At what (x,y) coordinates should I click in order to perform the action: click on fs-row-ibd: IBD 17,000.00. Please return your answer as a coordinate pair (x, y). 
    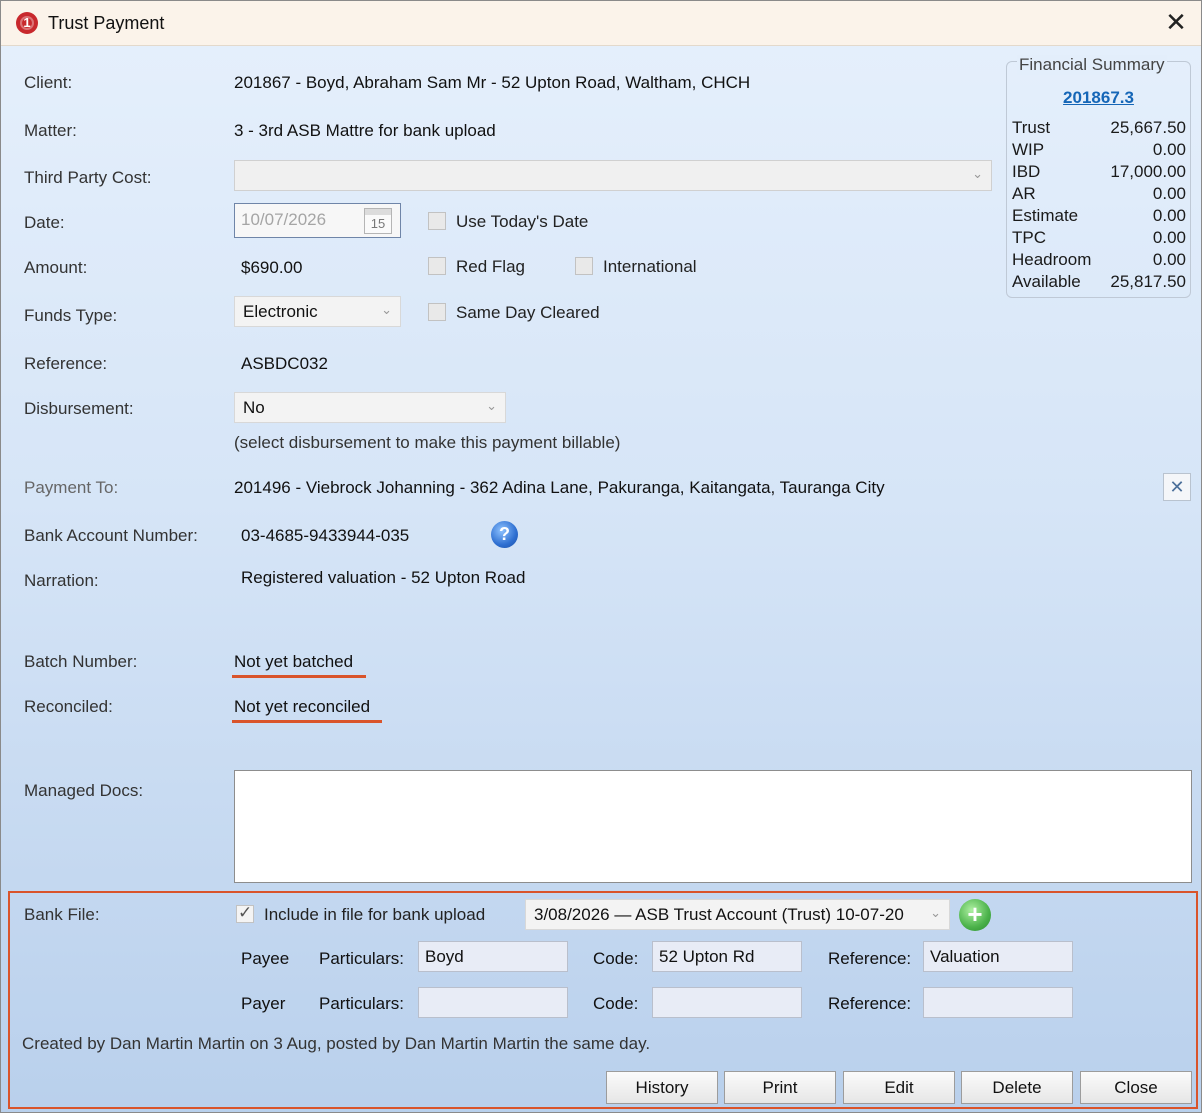
    Looking at the image, I should click on (1099, 173).